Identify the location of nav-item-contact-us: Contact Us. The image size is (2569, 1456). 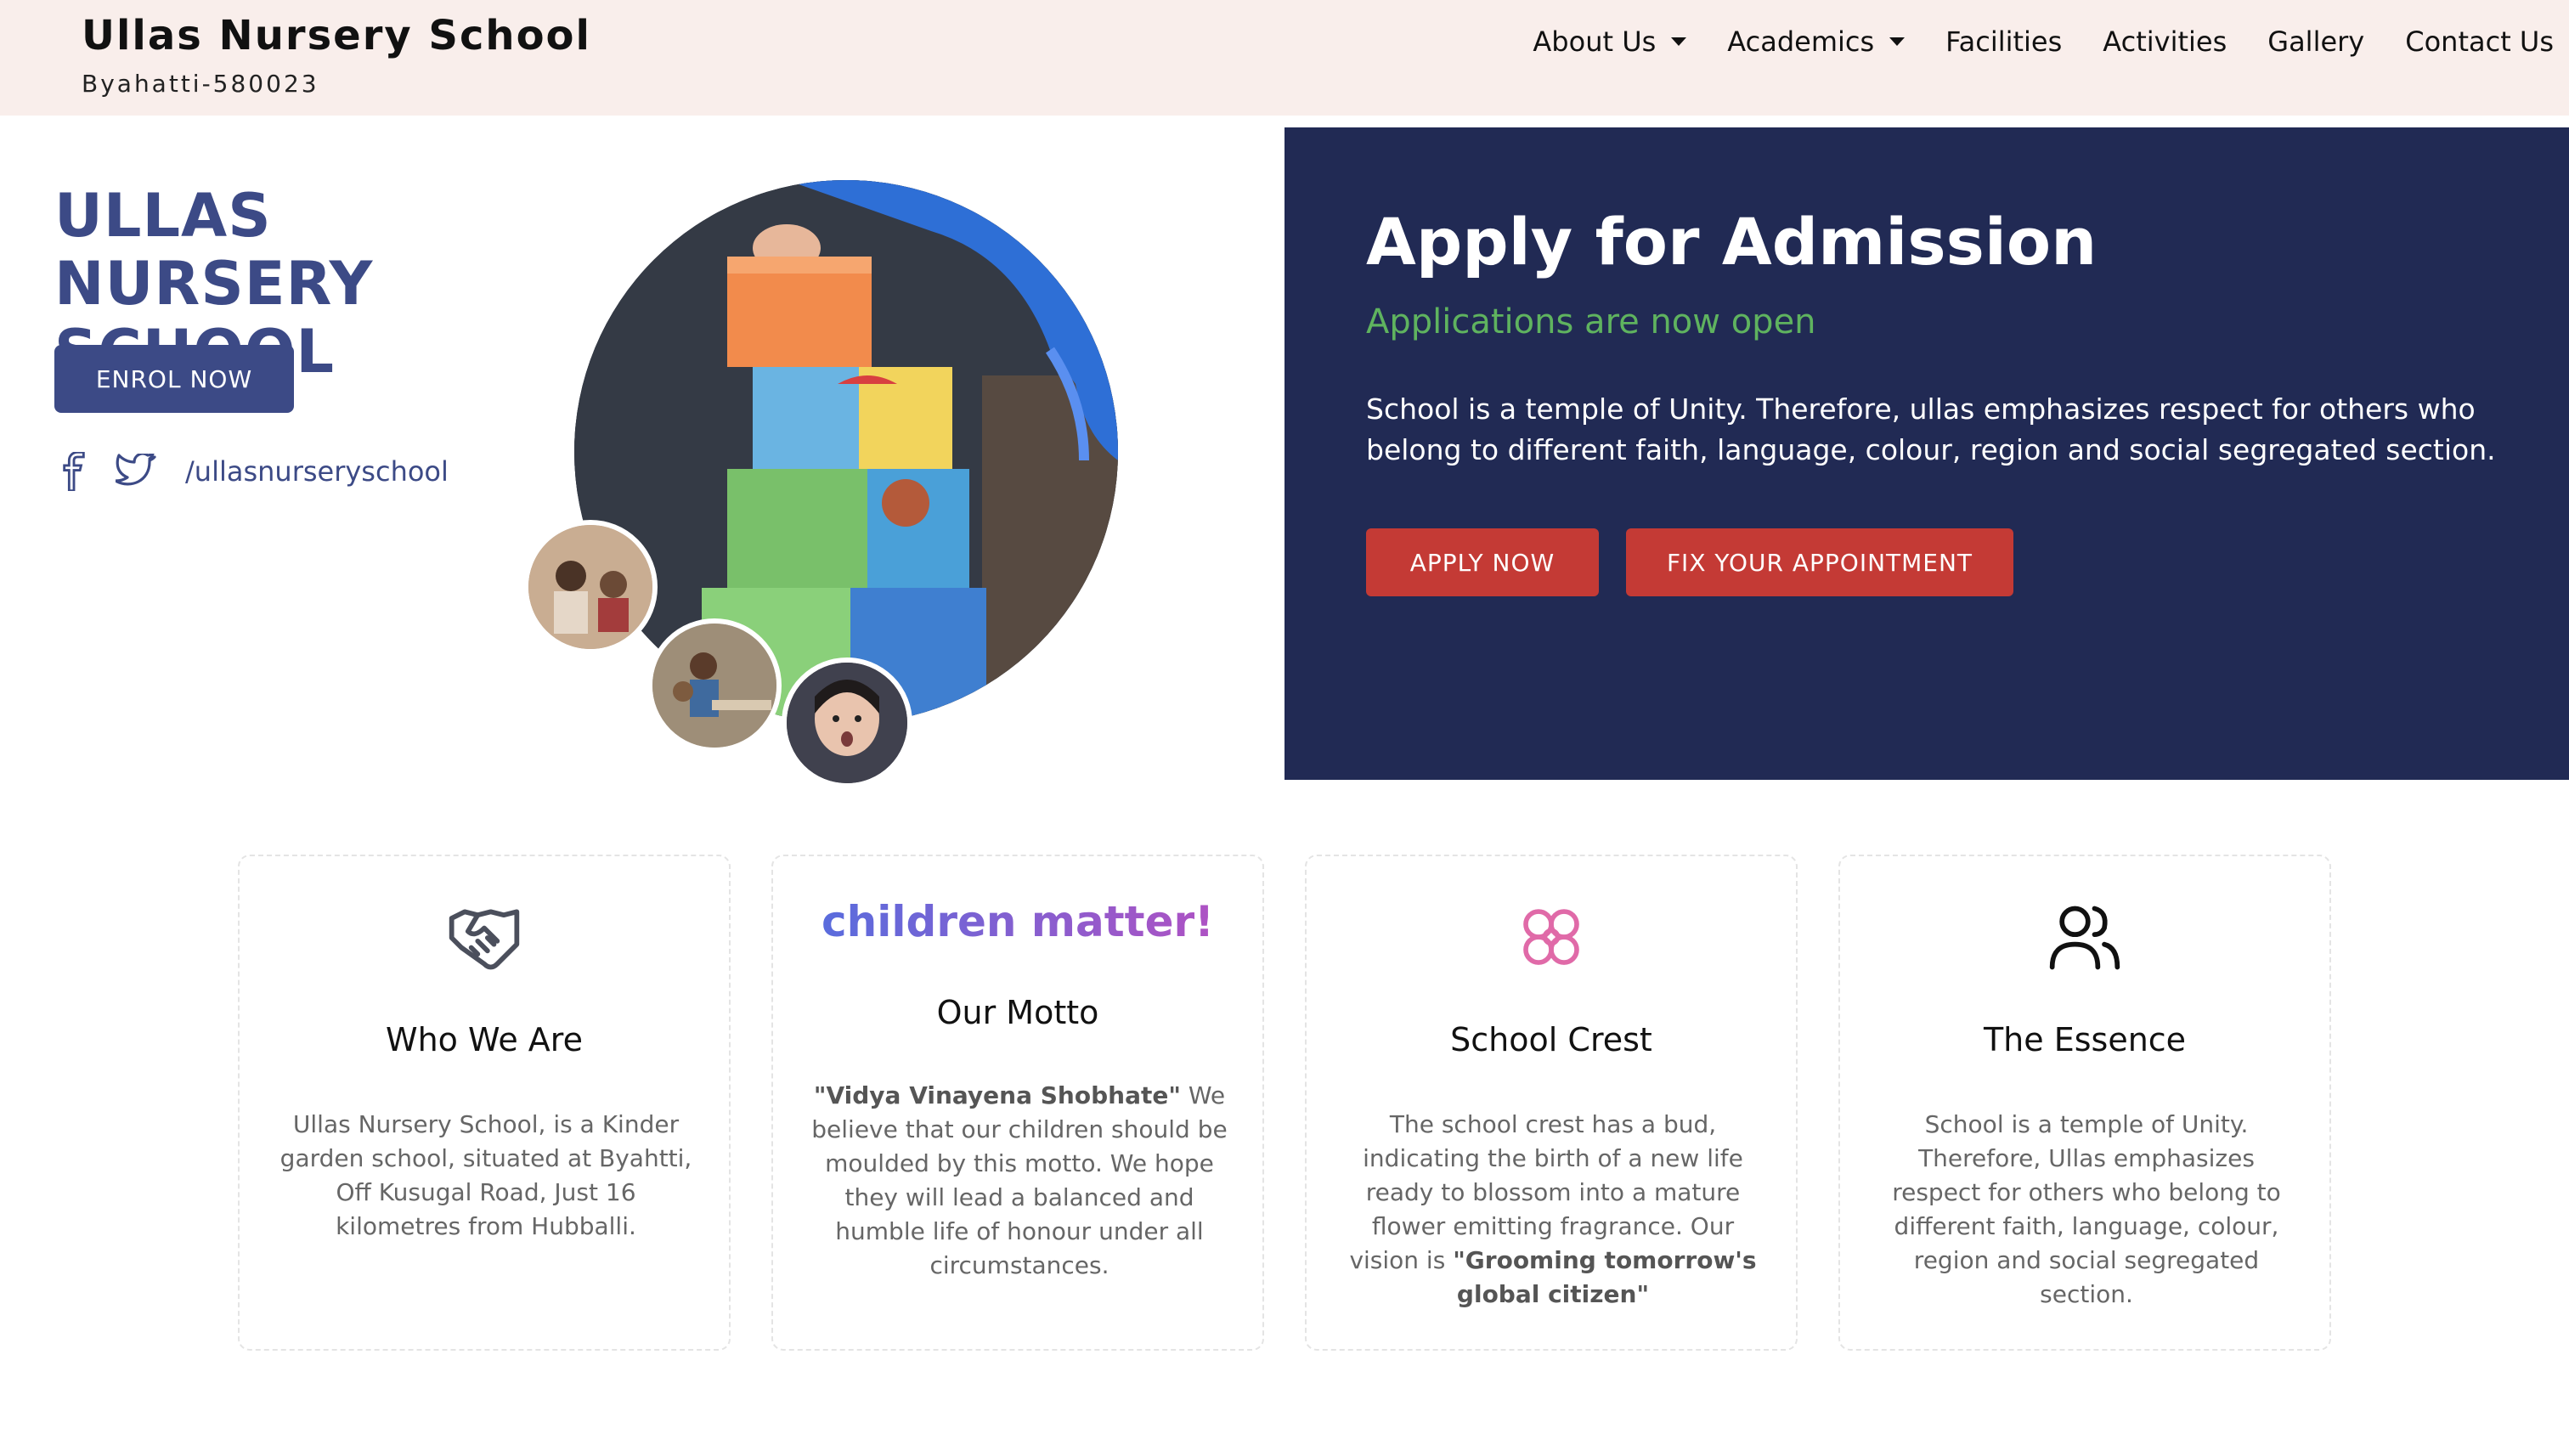
(2479, 42).